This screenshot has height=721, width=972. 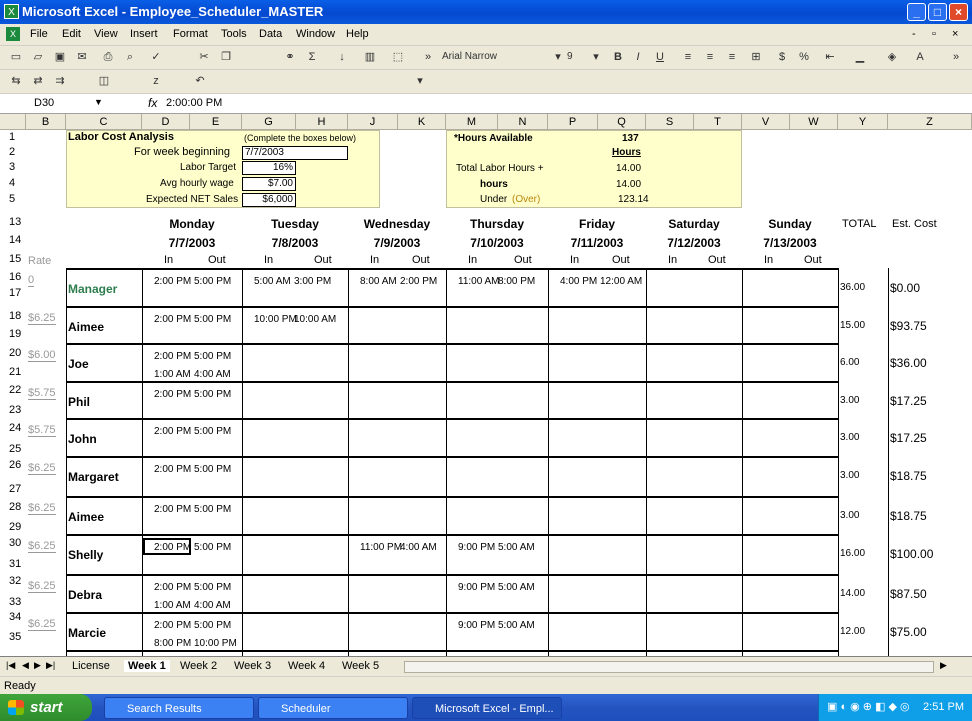 What do you see at coordinates (13, 240) in the screenshot?
I see `row-header-14: 14` at bounding box center [13, 240].